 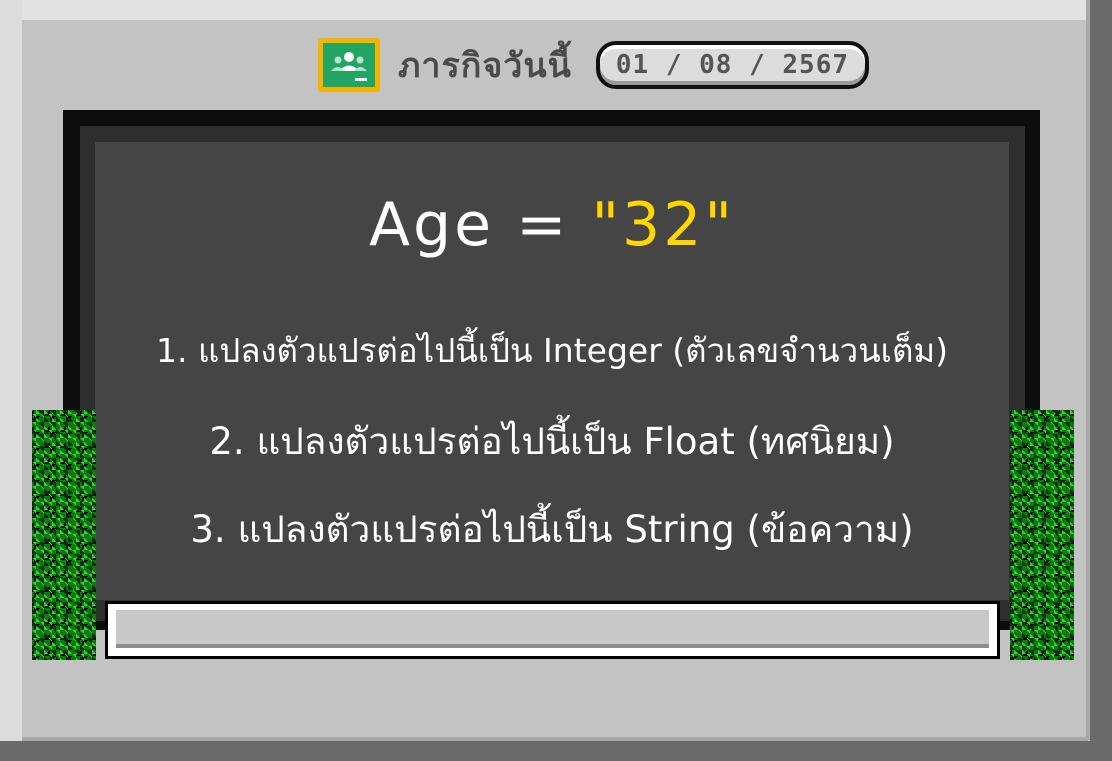 What do you see at coordinates (485, 66) in the screenshot?
I see `page-title: ภารกิจวันนี้` at bounding box center [485, 66].